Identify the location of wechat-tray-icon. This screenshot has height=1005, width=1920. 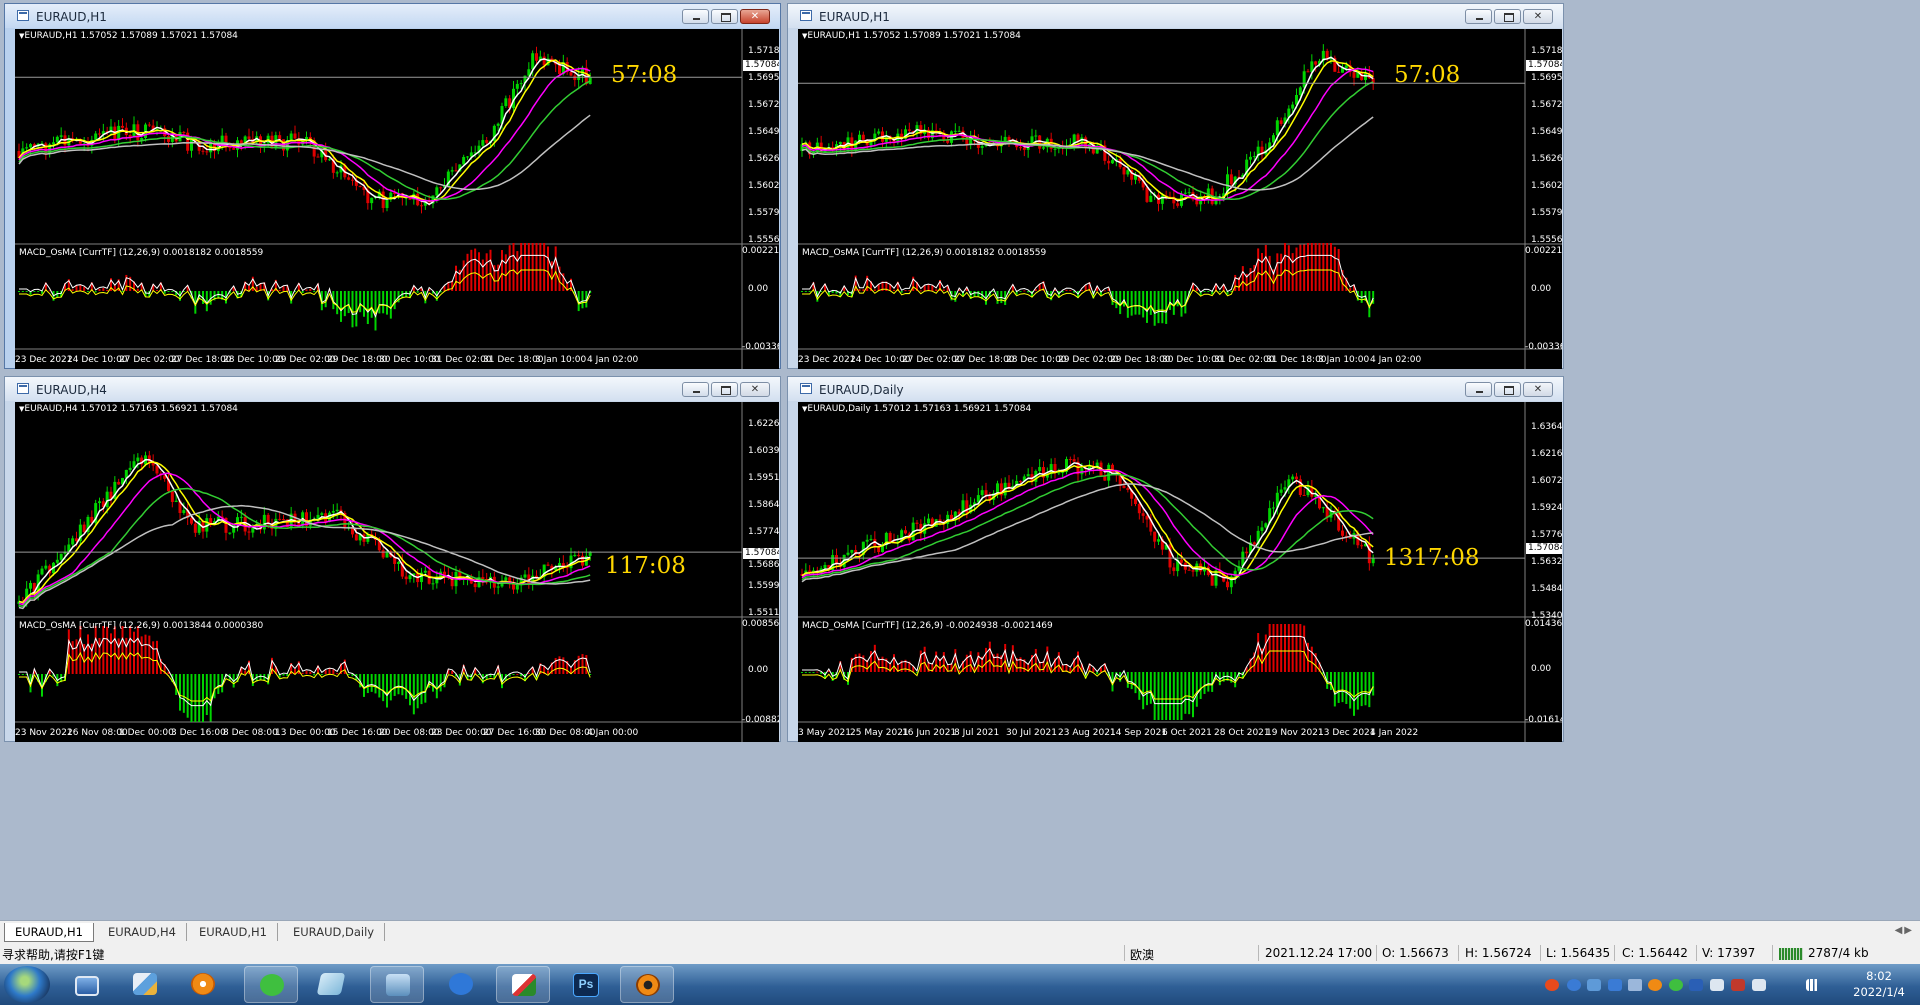
(1676, 985).